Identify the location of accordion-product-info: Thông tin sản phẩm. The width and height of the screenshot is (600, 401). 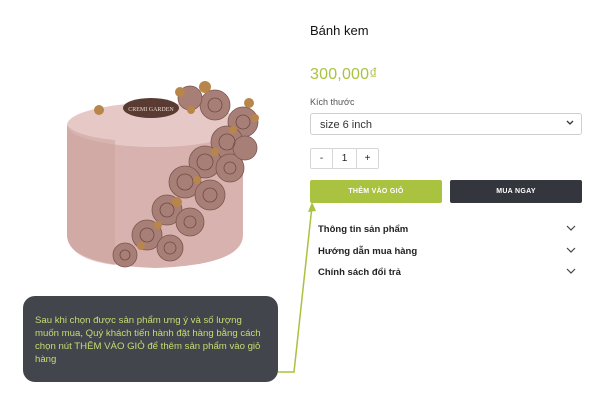
(448, 230).